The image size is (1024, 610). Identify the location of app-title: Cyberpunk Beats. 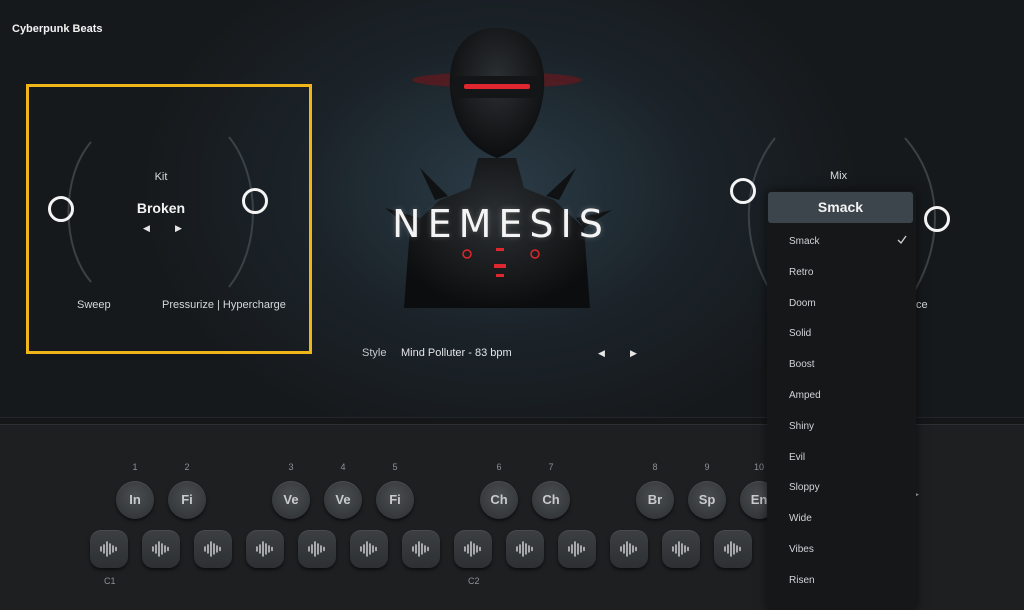
(57, 29).